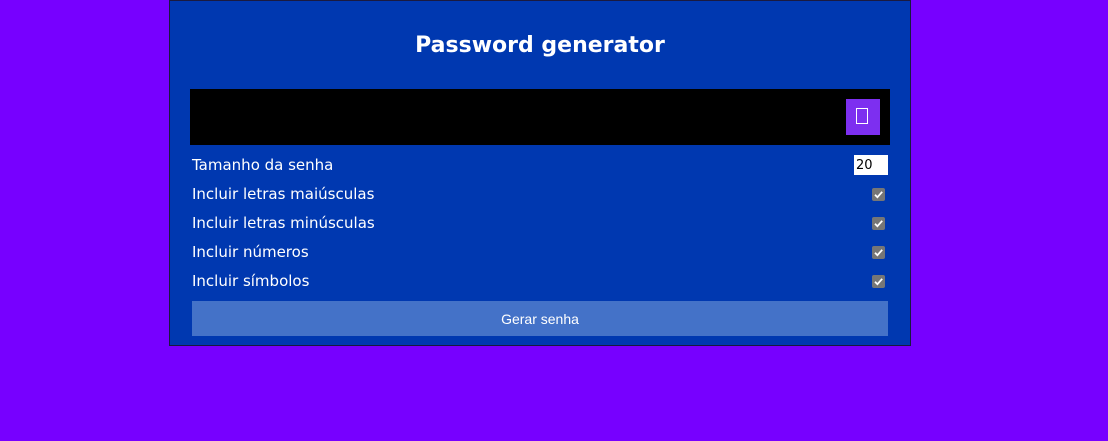 This screenshot has height=441, width=1108. Describe the element at coordinates (263, 165) in the screenshot. I see `length-label: Tamanho da senha` at that location.